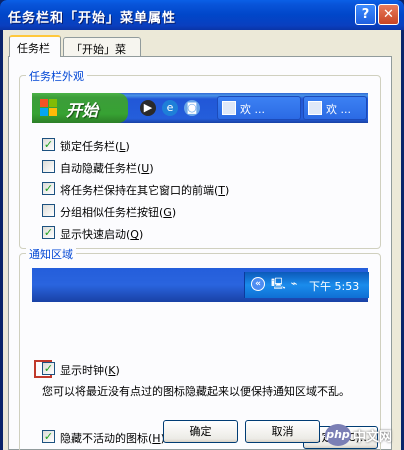  What do you see at coordinates (306, 285) in the screenshot?
I see `system-tray-preview: « 🖳 ⌁ 下午 5:53` at bounding box center [306, 285].